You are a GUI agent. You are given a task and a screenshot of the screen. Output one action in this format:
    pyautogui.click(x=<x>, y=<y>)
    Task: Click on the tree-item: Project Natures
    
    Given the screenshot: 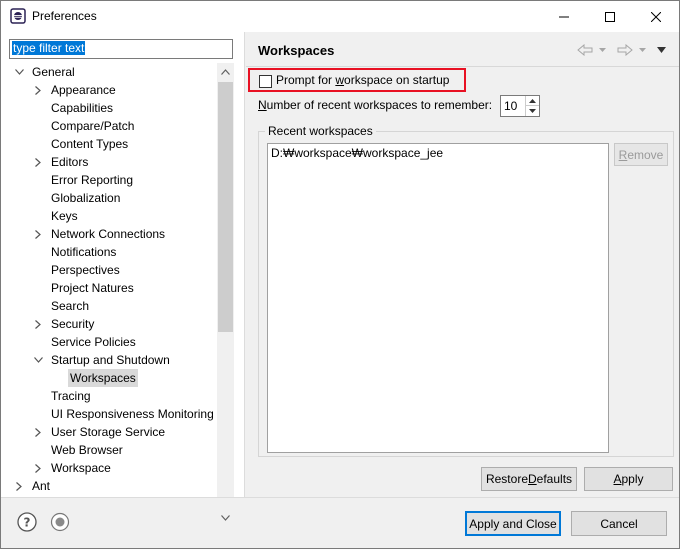 What is the action you would take?
    pyautogui.click(x=109, y=288)
    